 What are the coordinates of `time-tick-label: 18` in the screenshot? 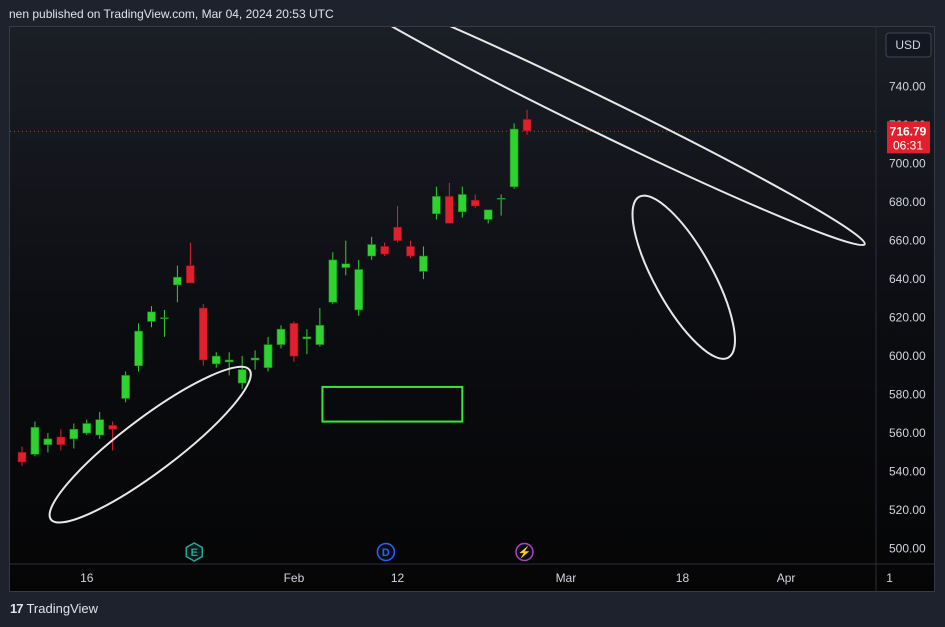 It's located at (683, 578).